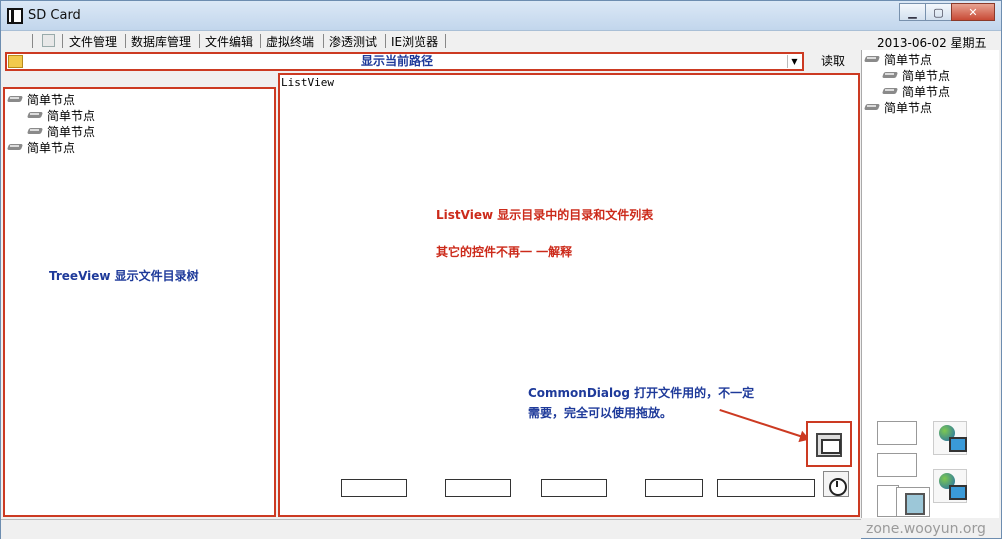  What do you see at coordinates (763, 424) in the screenshot?
I see `annotation-arrow` at bounding box center [763, 424].